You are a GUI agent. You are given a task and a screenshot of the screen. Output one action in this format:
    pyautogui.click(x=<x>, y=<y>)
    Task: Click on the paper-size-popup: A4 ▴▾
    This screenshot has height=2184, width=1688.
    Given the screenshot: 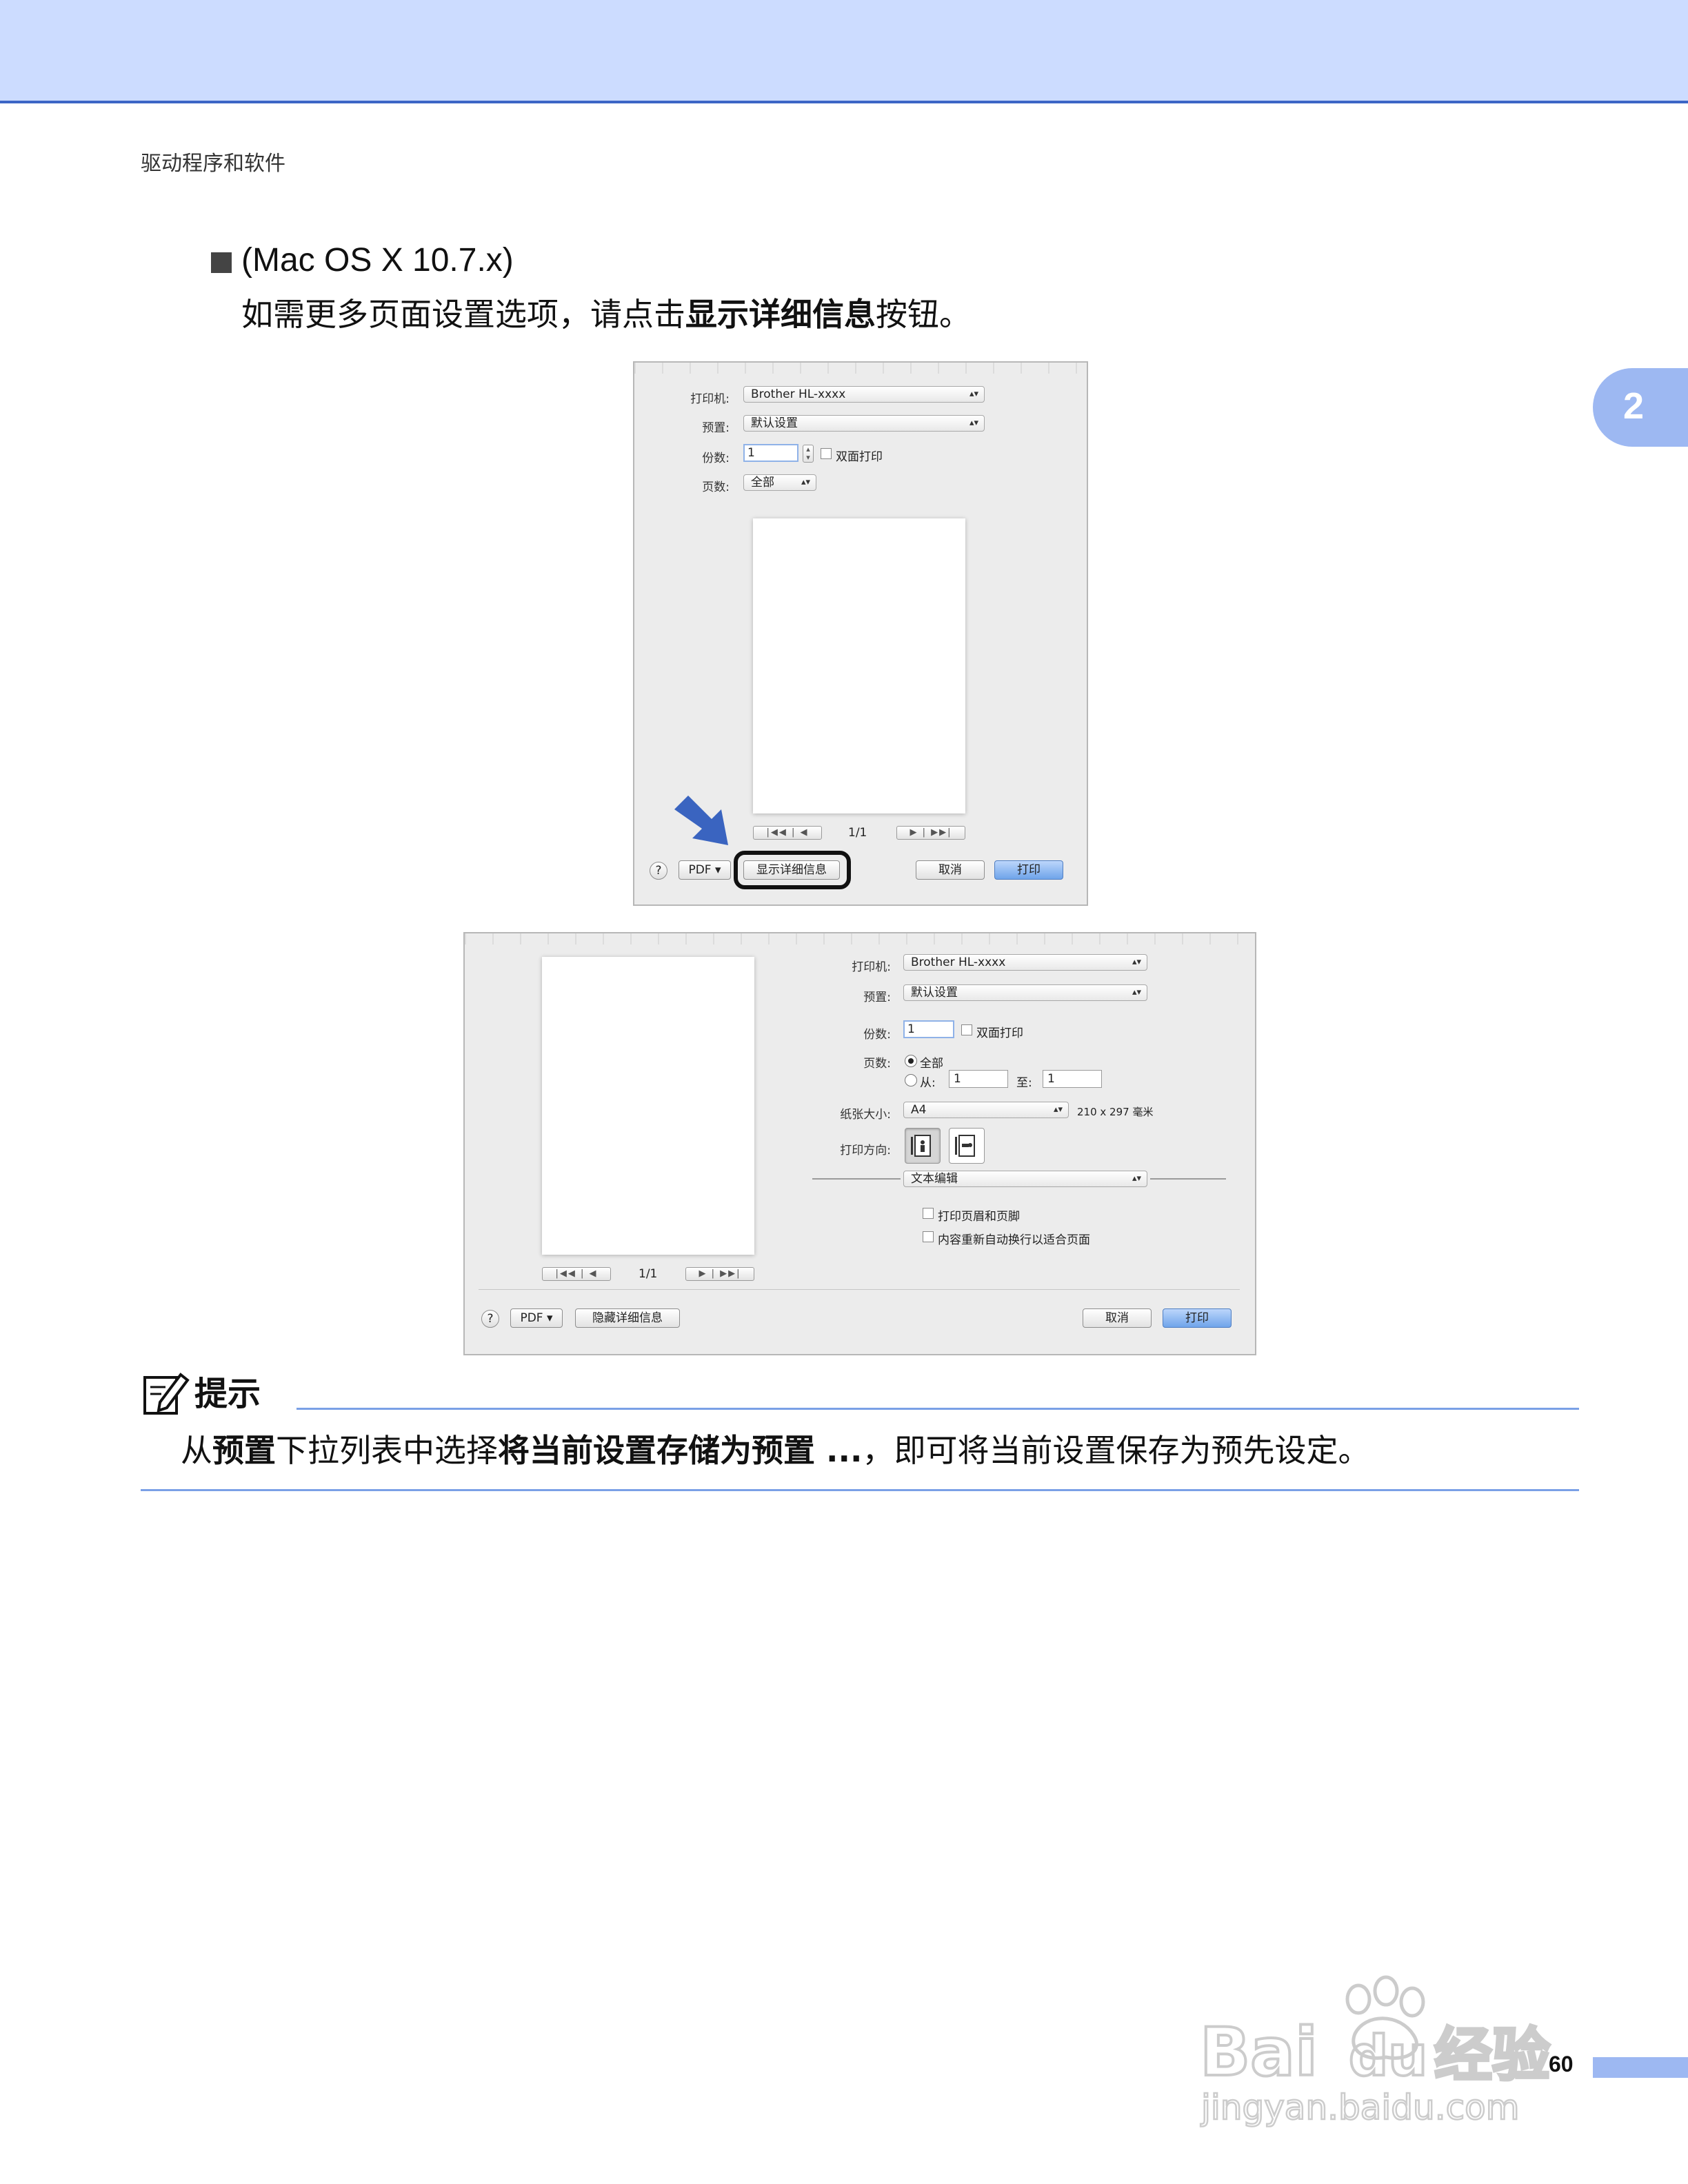 What is the action you would take?
    pyautogui.click(x=986, y=1110)
    